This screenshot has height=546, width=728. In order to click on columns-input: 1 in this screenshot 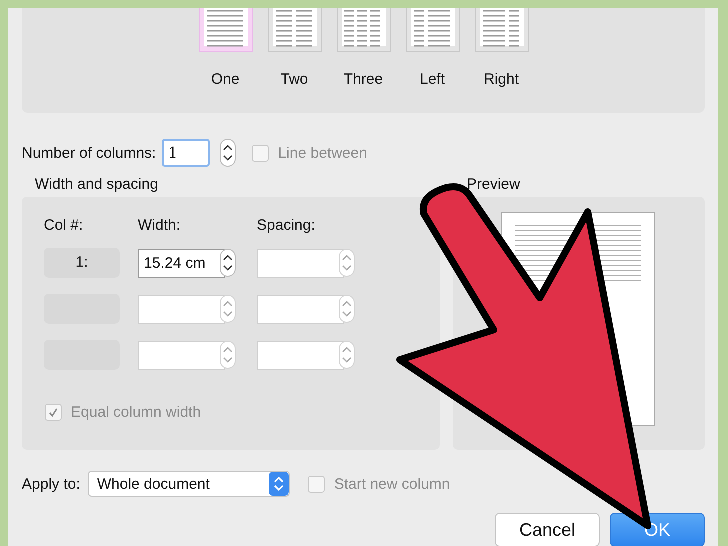, I will do `click(186, 153)`.